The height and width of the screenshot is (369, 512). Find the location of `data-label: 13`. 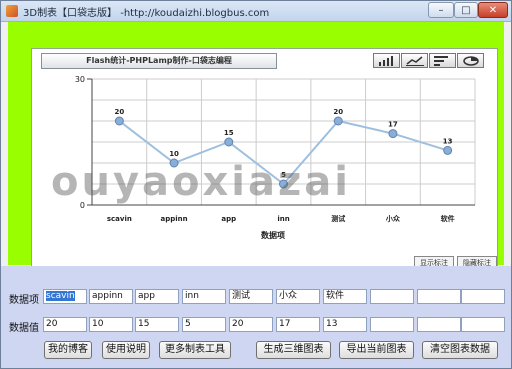

data-label: 13 is located at coordinates (448, 141).